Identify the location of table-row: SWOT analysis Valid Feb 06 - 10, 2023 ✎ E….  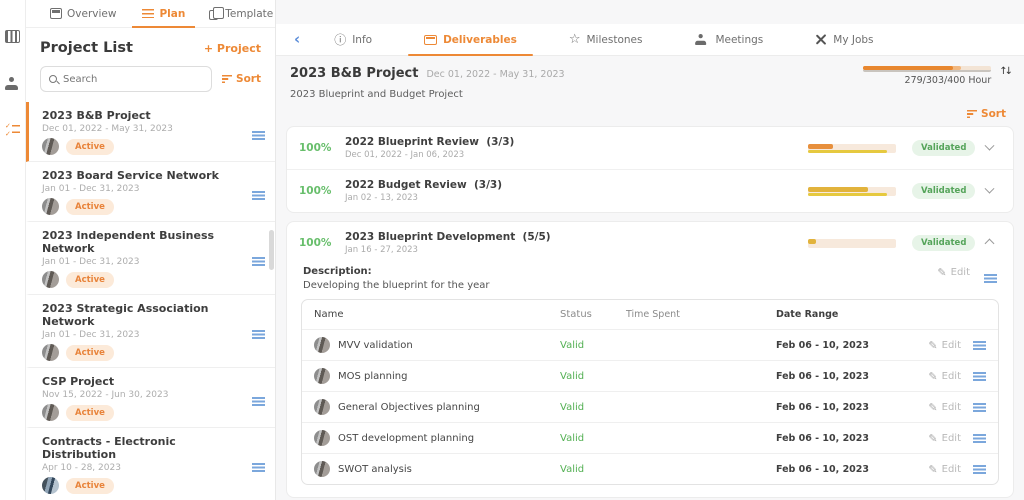
(650, 468).